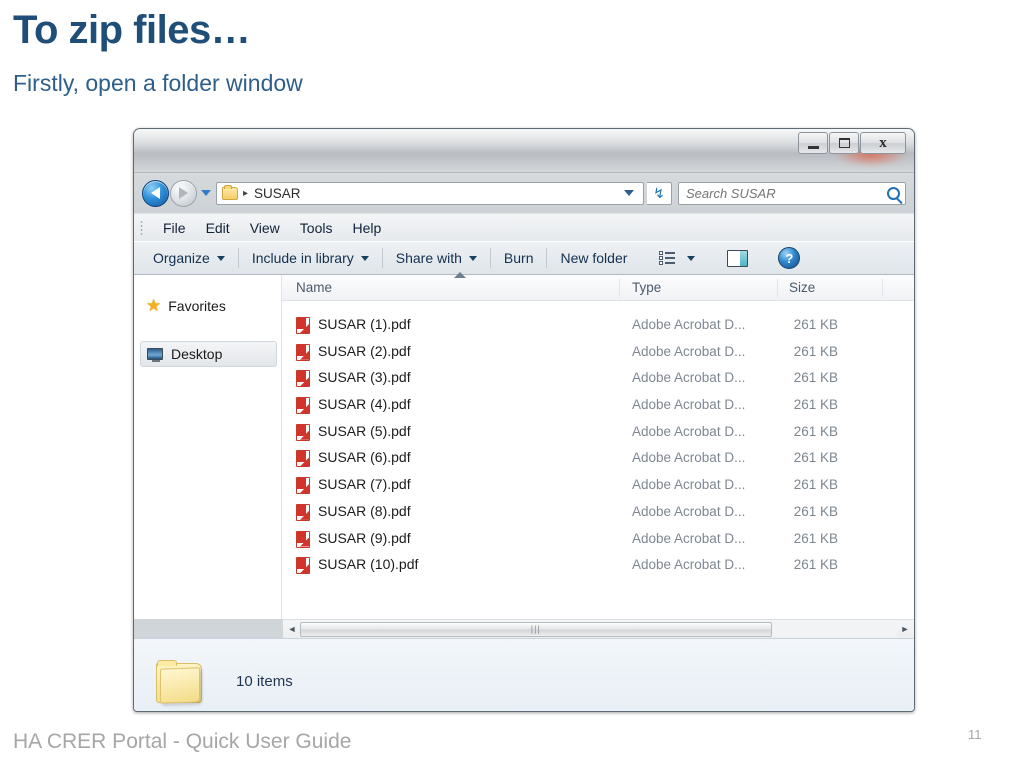  Describe the element at coordinates (883, 143) in the screenshot. I see `close-button: x` at that location.